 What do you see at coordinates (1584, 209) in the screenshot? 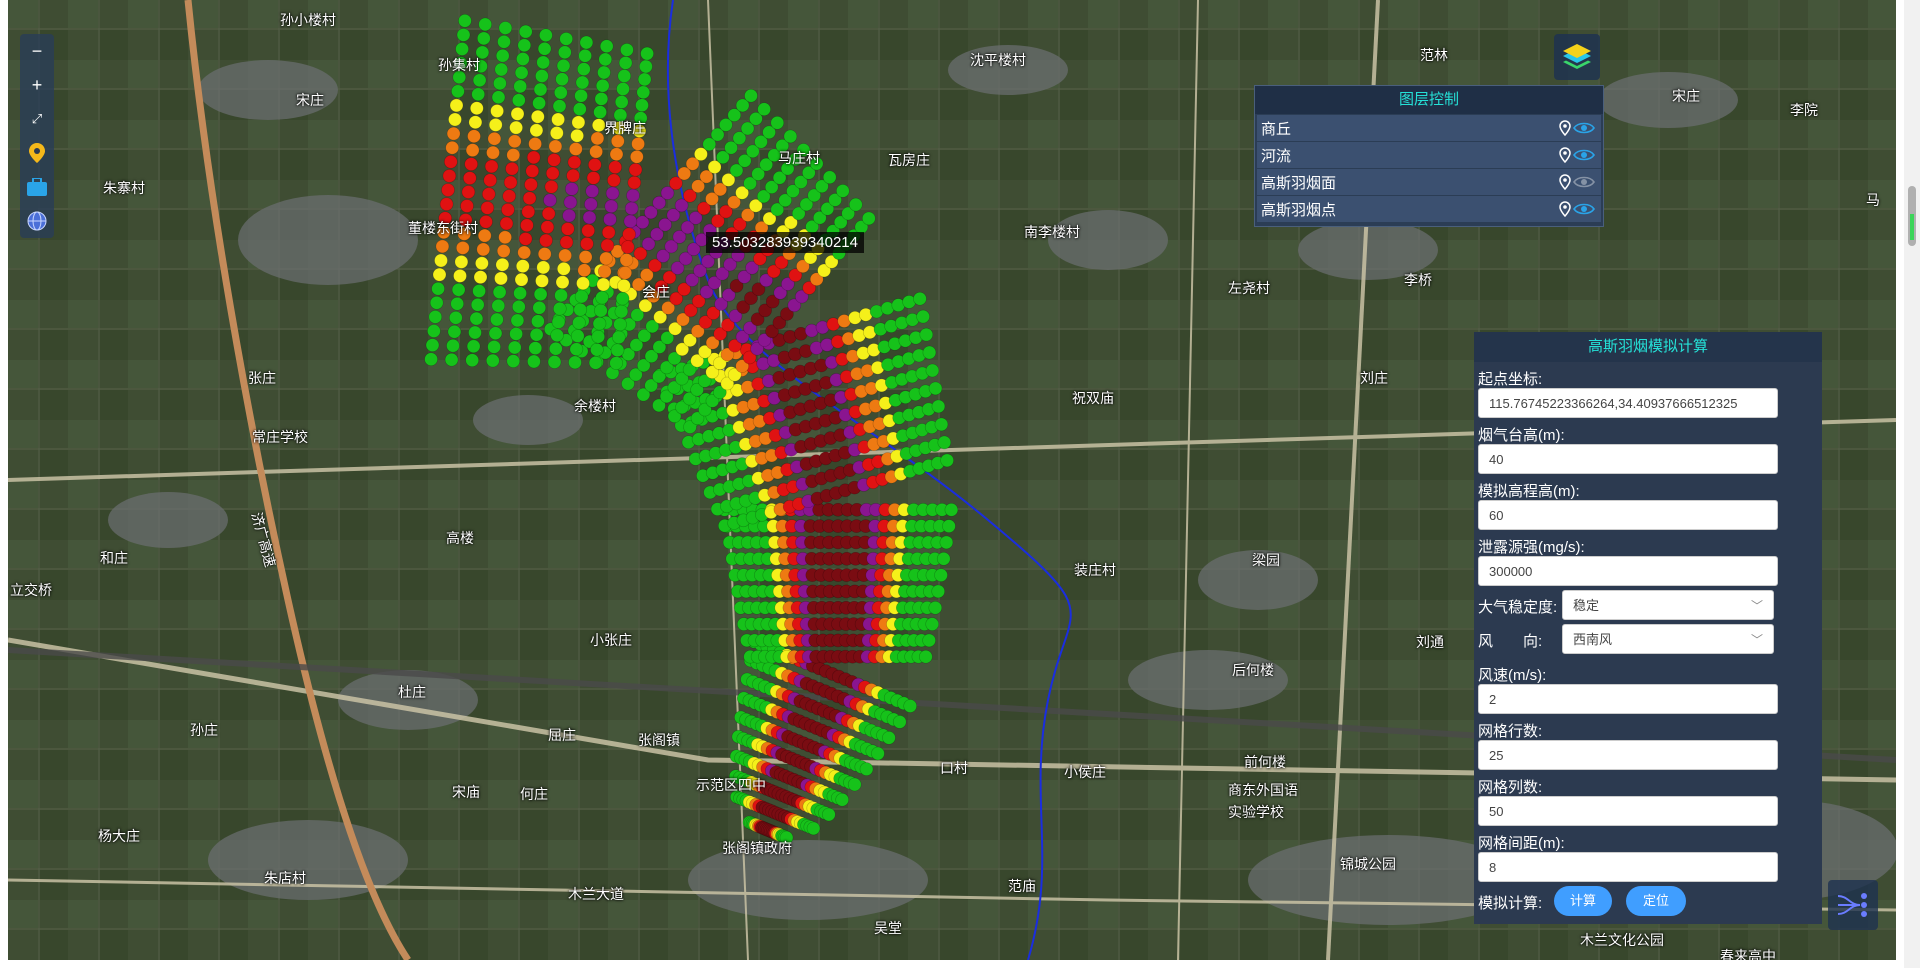
I see `eye-icon` at bounding box center [1584, 209].